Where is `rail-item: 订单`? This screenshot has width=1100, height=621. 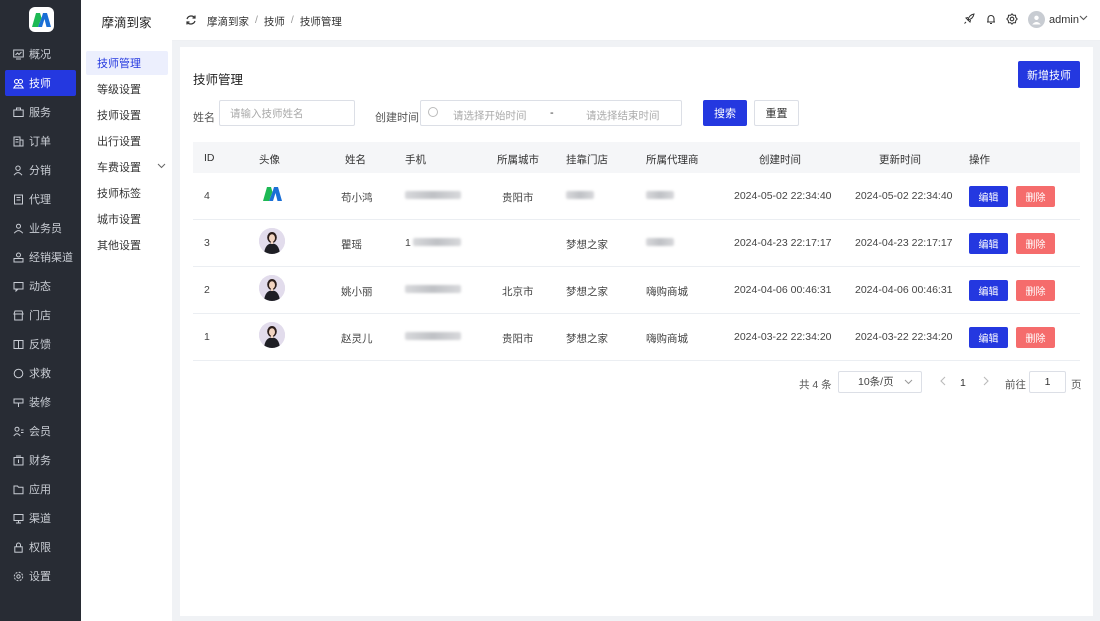
rail-item: 订单 is located at coordinates (40, 141).